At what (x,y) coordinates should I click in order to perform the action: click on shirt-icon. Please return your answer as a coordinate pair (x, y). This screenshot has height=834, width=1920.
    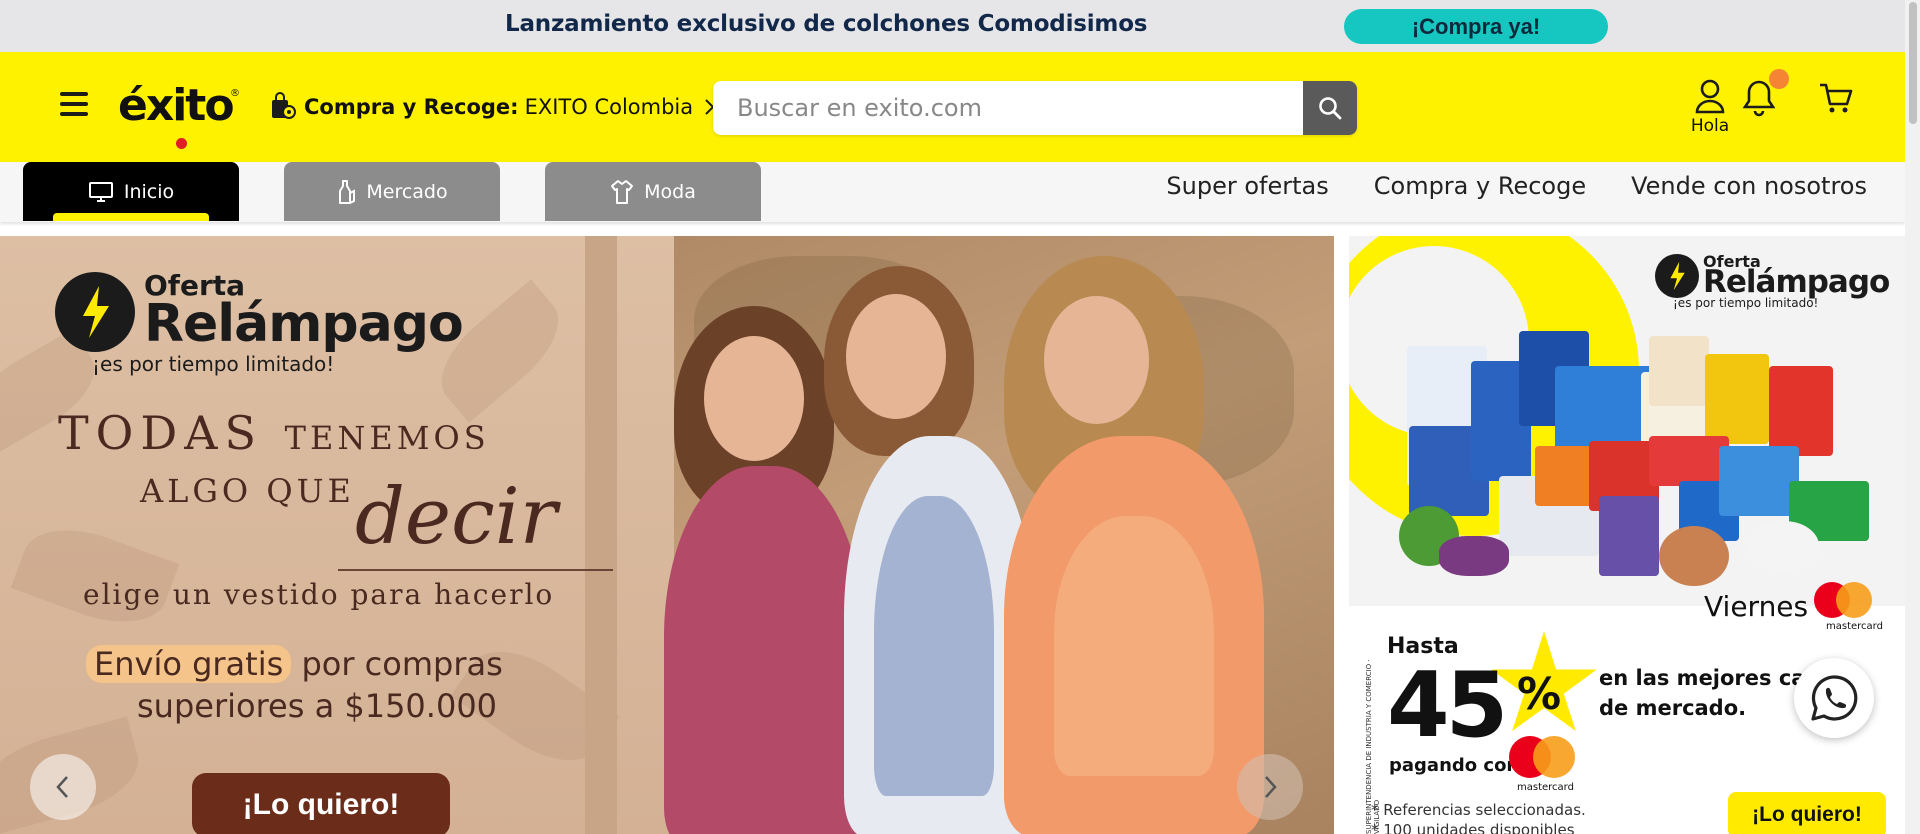
    Looking at the image, I should click on (622, 191).